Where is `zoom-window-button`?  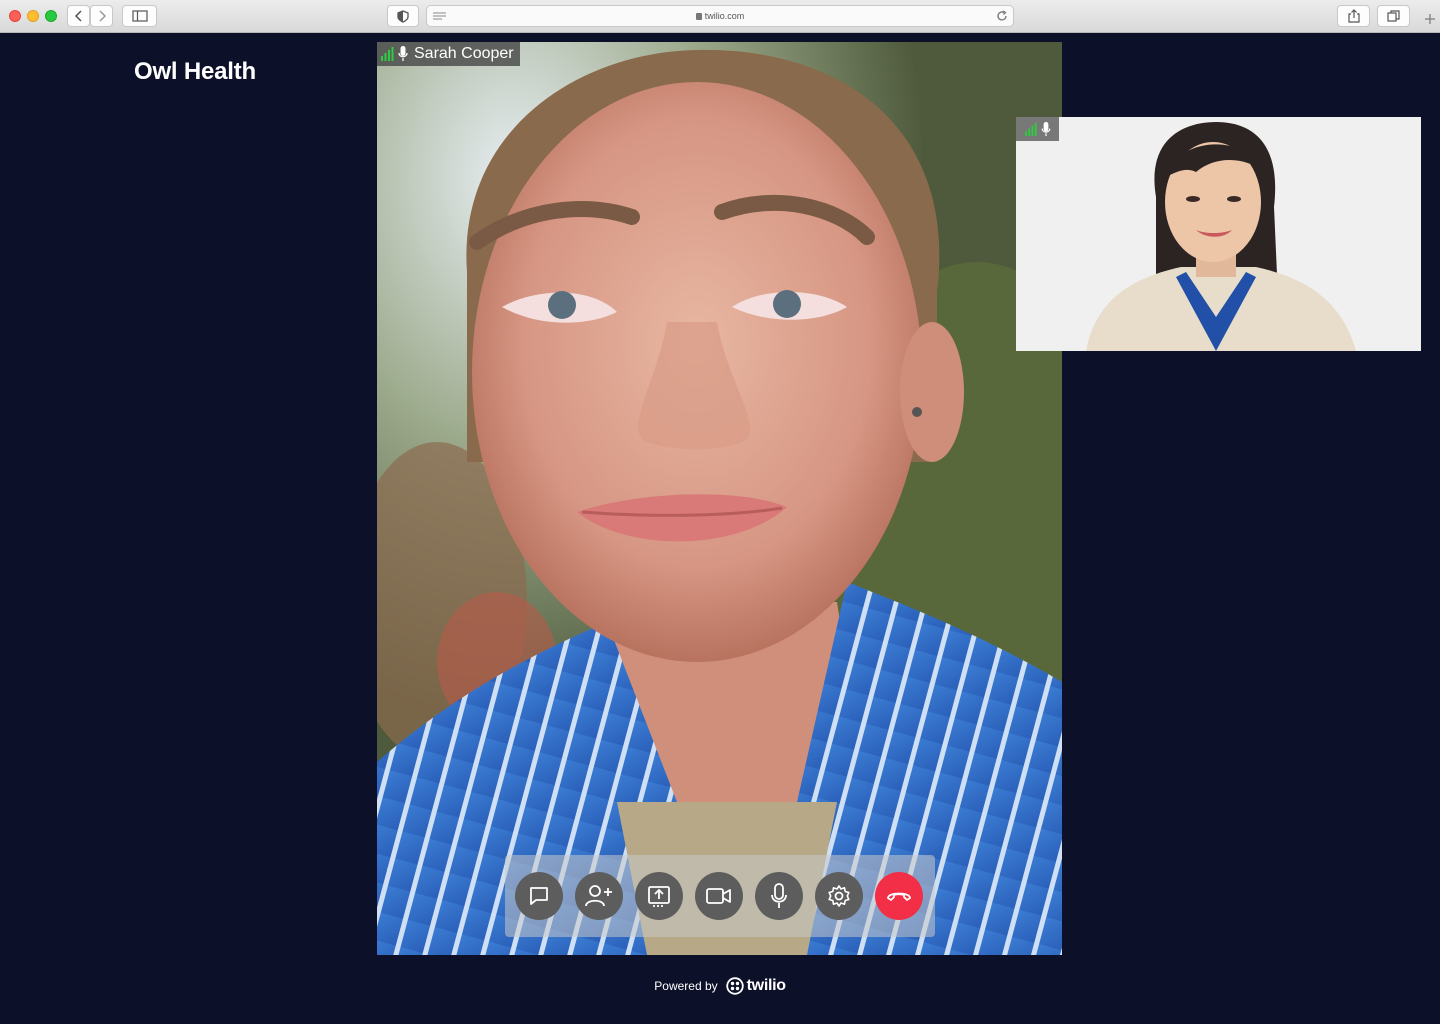 zoom-window-button is located at coordinates (51, 16).